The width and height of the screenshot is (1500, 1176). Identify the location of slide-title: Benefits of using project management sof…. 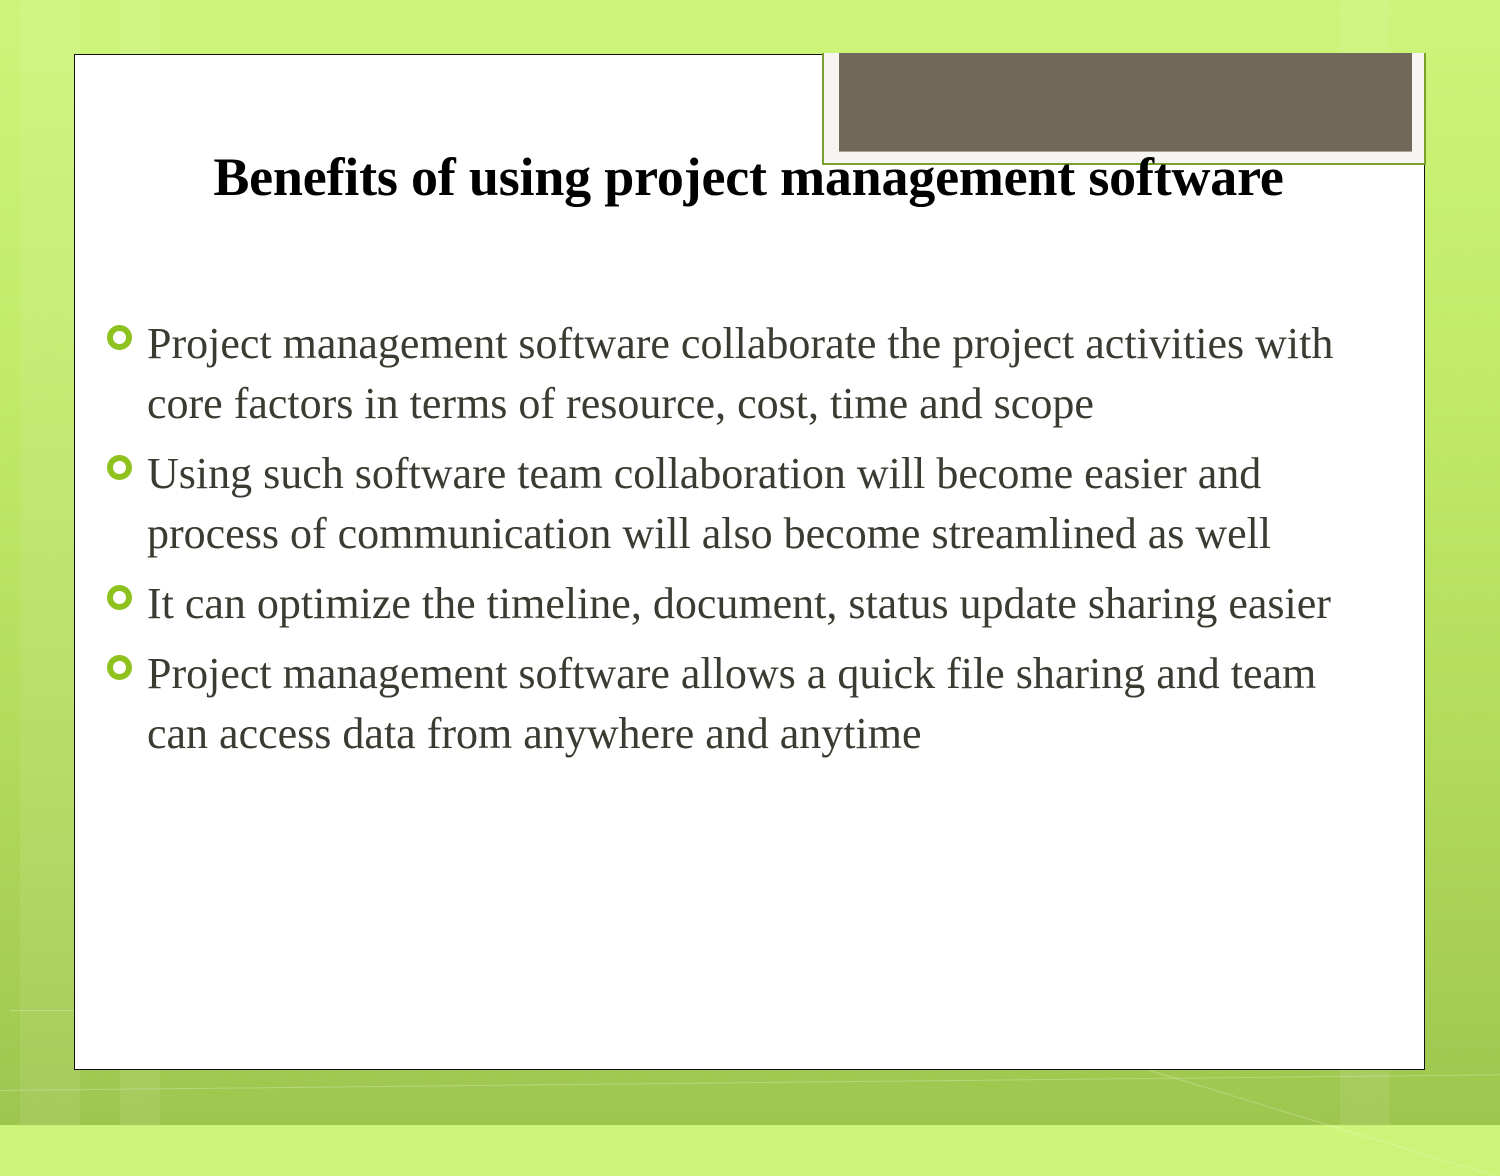
(748, 177).